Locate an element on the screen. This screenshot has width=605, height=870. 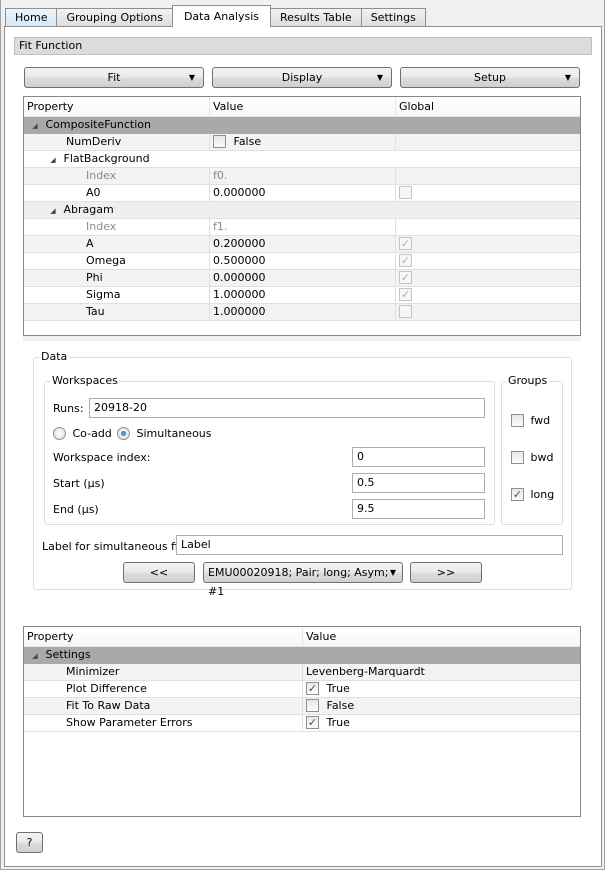
tree-row-abragam: ◢ Abragam is located at coordinates (302, 210).